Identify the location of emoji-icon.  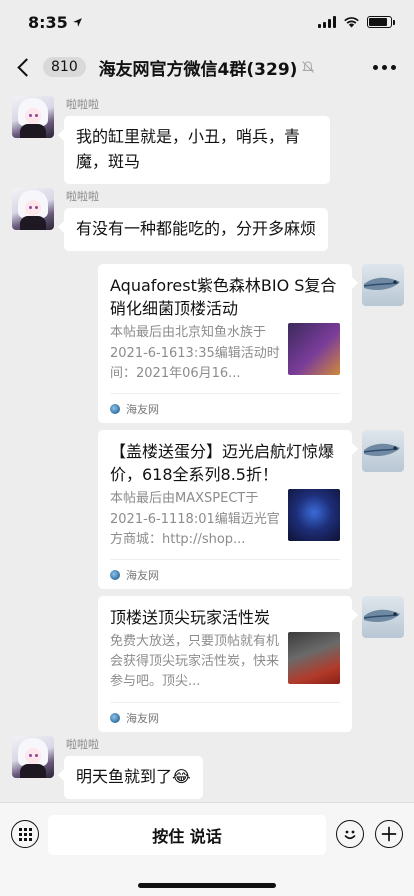
(350, 835).